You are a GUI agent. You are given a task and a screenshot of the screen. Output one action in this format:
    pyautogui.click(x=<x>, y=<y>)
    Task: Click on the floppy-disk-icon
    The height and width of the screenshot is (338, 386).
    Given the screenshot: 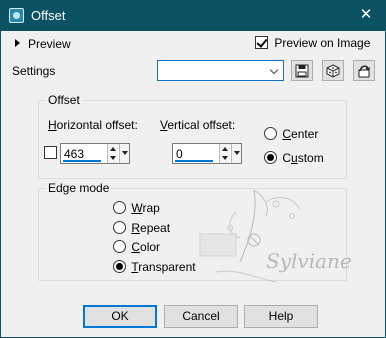 What is the action you would take?
    pyautogui.click(x=302, y=70)
    